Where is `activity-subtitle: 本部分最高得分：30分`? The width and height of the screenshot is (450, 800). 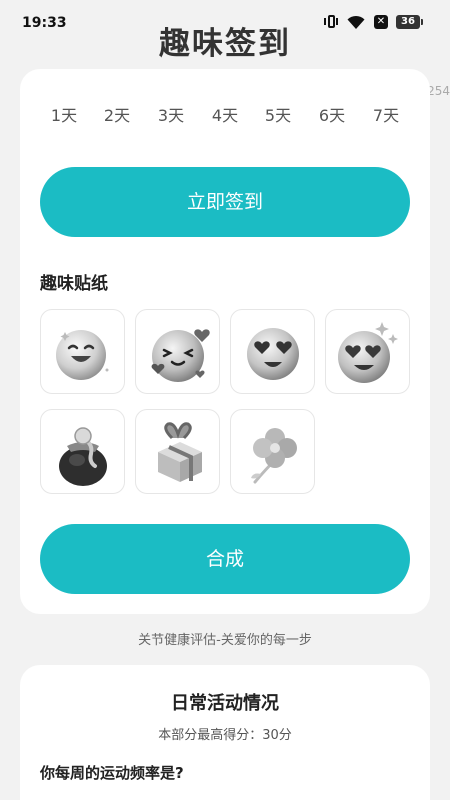 activity-subtitle: 本部分最高得分：30分 is located at coordinates (225, 735).